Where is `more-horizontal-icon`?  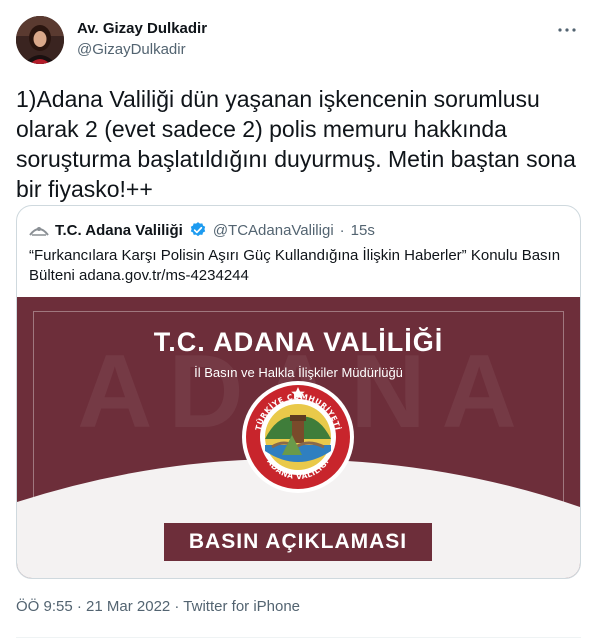
more-horizontal-icon is located at coordinates (567, 30).